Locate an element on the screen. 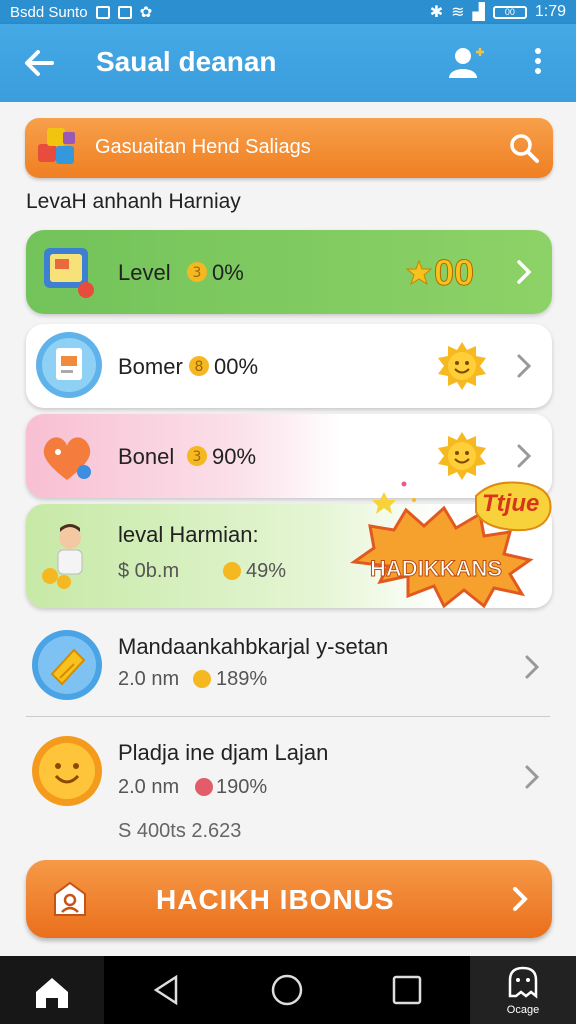  level-percent: 0% is located at coordinates (228, 272).